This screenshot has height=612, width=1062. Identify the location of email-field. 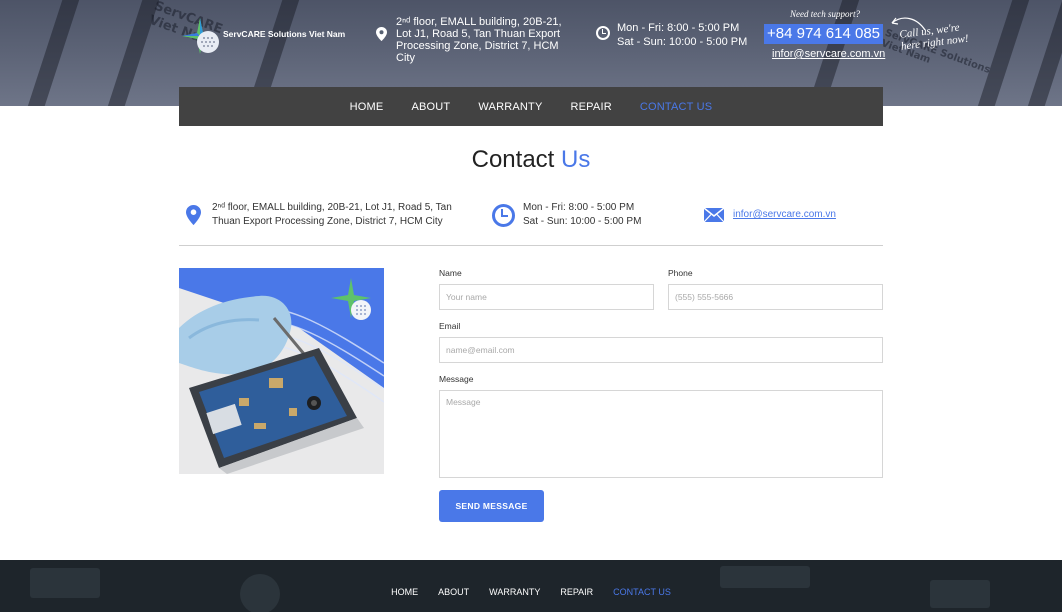
(661, 350).